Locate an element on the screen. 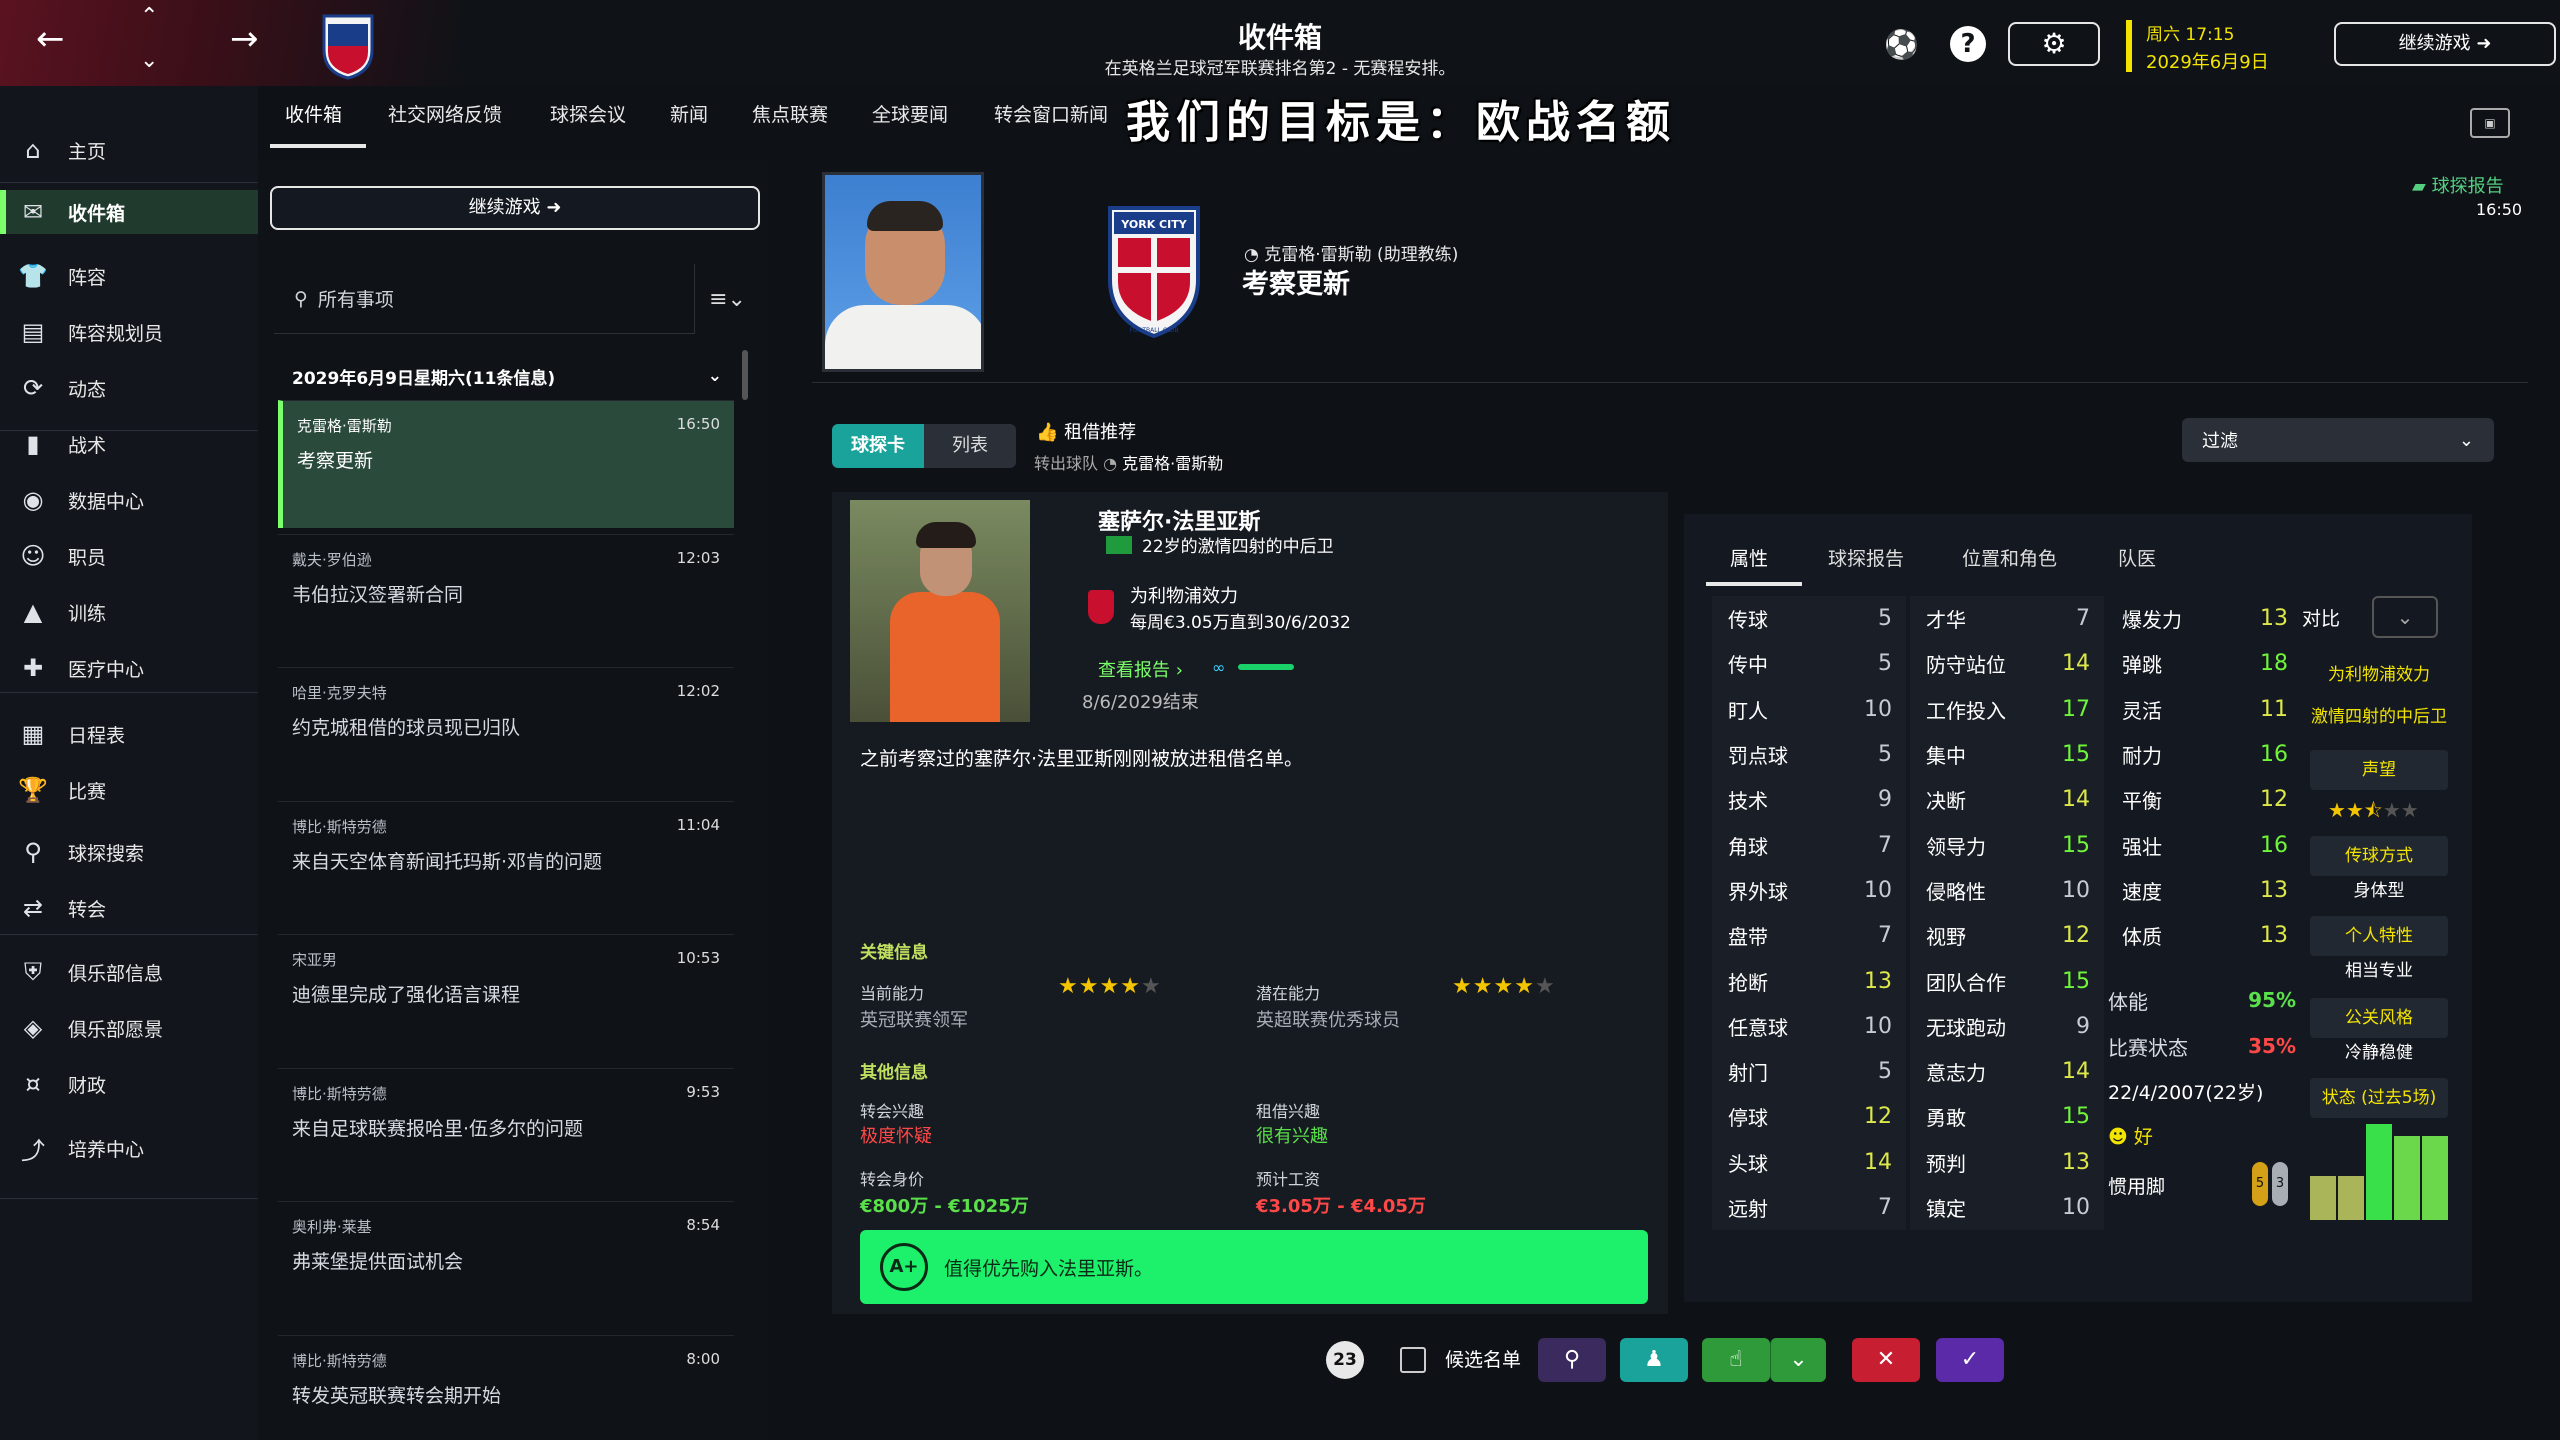 The width and height of the screenshot is (2560, 1440). sidebar-item-inbox: ✉ 收件箱 is located at coordinates (129, 212).